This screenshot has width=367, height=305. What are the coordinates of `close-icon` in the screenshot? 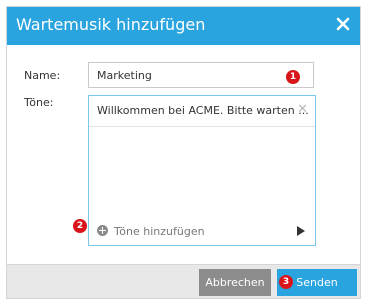 It's located at (343, 24).